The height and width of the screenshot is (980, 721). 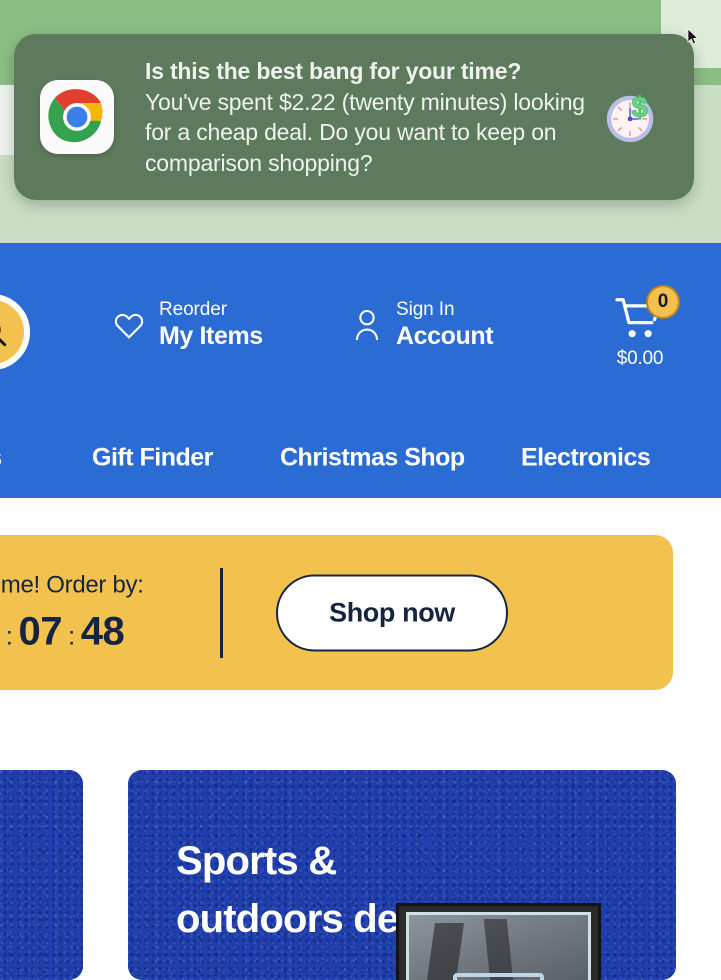 What do you see at coordinates (367, 325) in the screenshot?
I see `user-icon` at bounding box center [367, 325].